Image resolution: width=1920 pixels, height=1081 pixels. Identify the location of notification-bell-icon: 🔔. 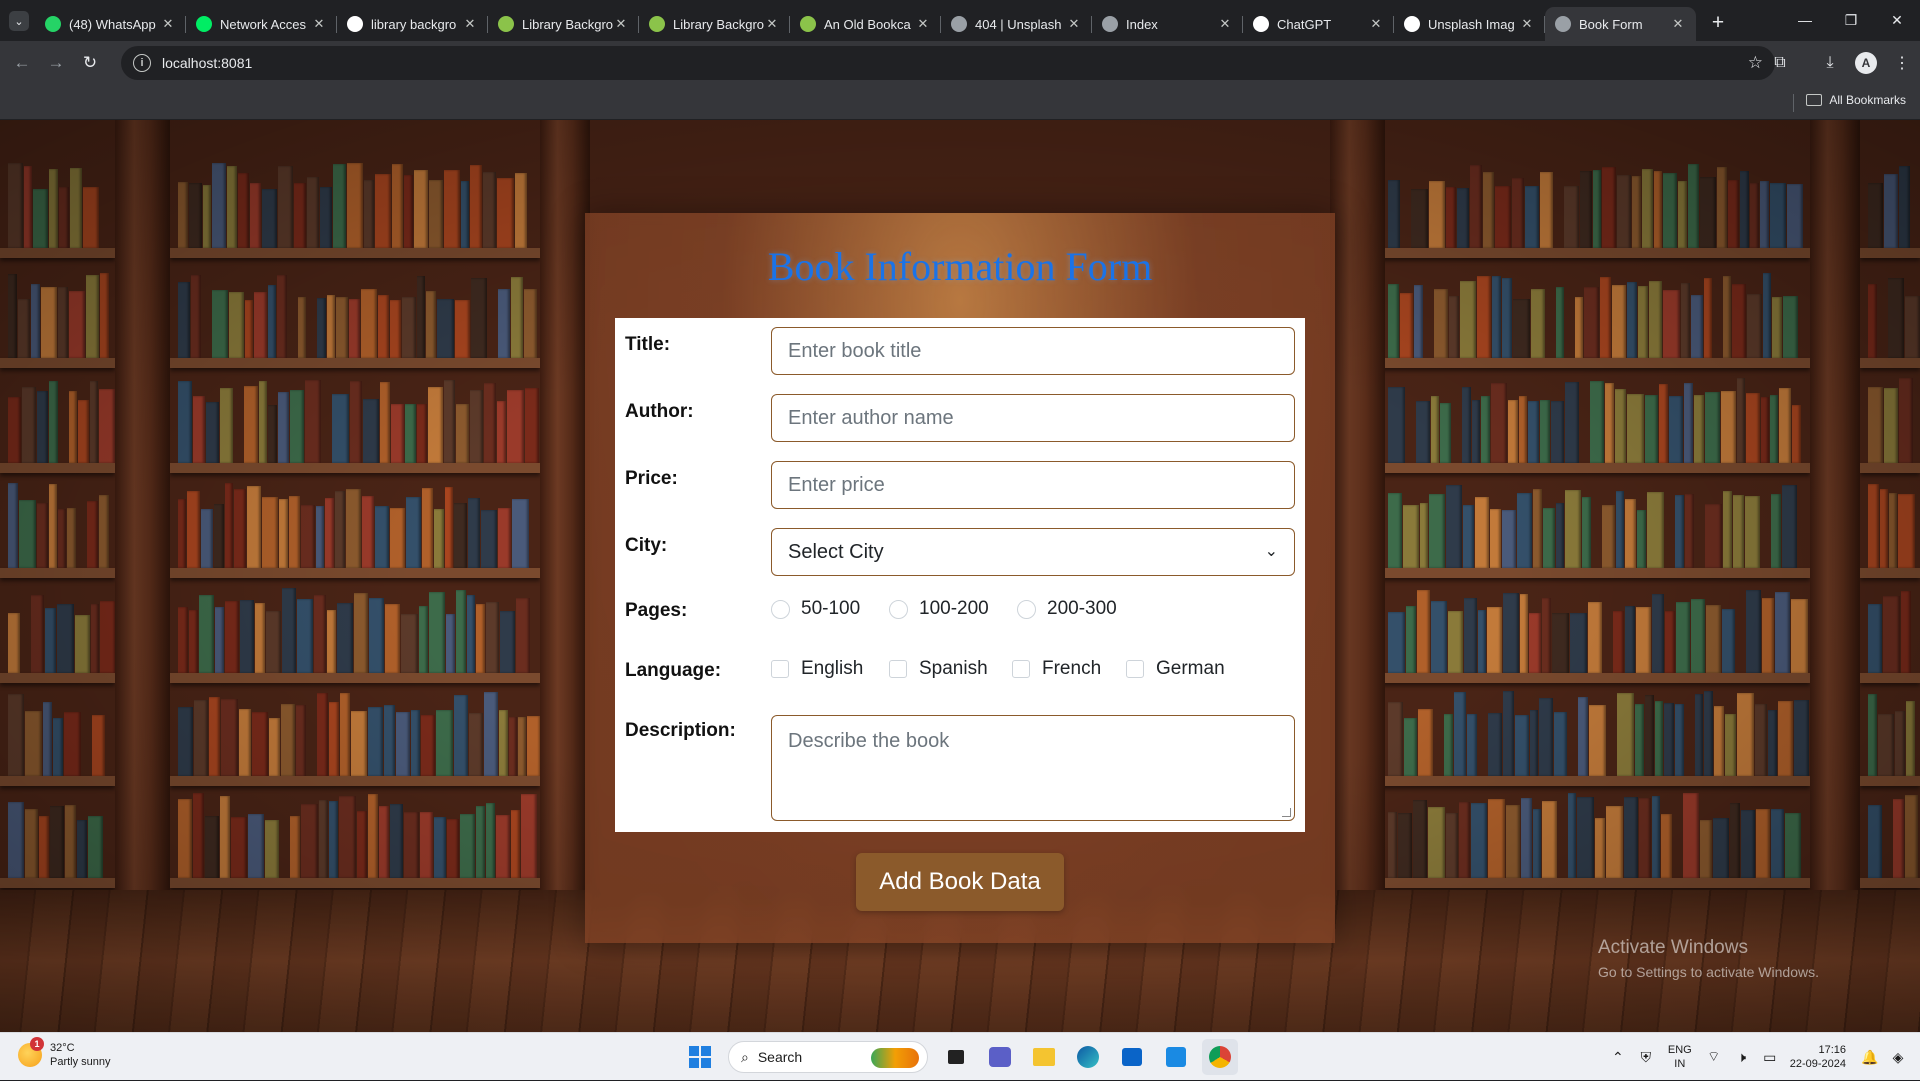
(1870, 1057).